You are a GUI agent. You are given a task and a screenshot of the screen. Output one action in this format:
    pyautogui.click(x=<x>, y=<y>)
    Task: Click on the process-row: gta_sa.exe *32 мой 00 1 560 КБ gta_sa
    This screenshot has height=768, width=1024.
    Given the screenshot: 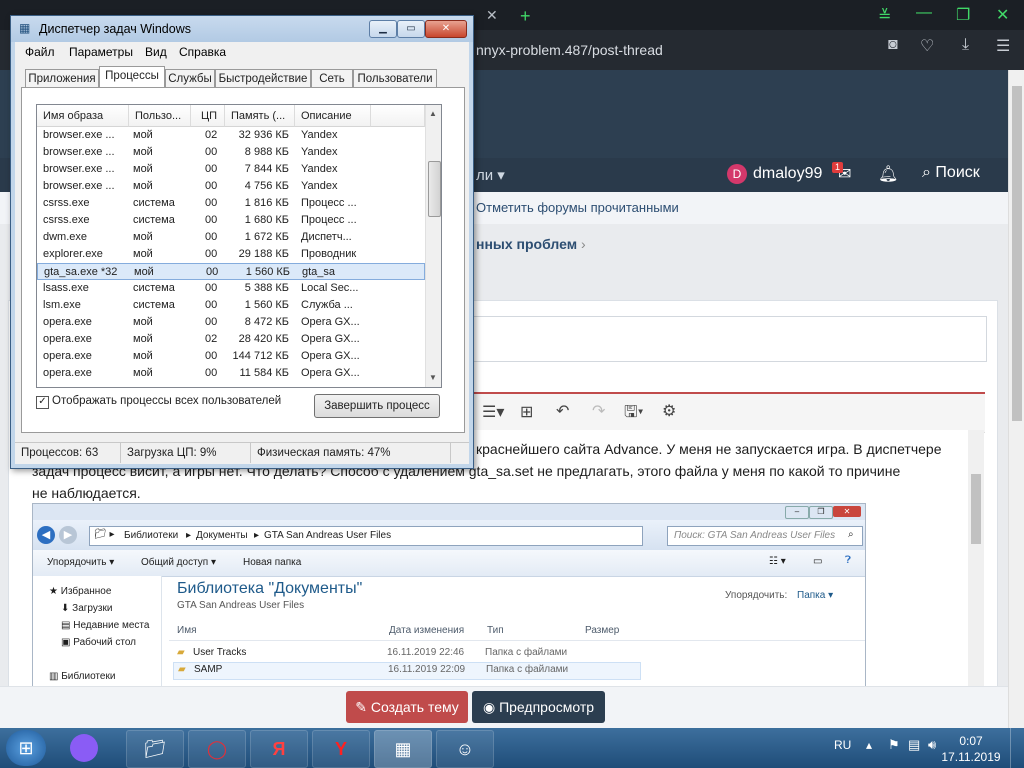 What is the action you would take?
    pyautogui.click(x=231, y=271)
    